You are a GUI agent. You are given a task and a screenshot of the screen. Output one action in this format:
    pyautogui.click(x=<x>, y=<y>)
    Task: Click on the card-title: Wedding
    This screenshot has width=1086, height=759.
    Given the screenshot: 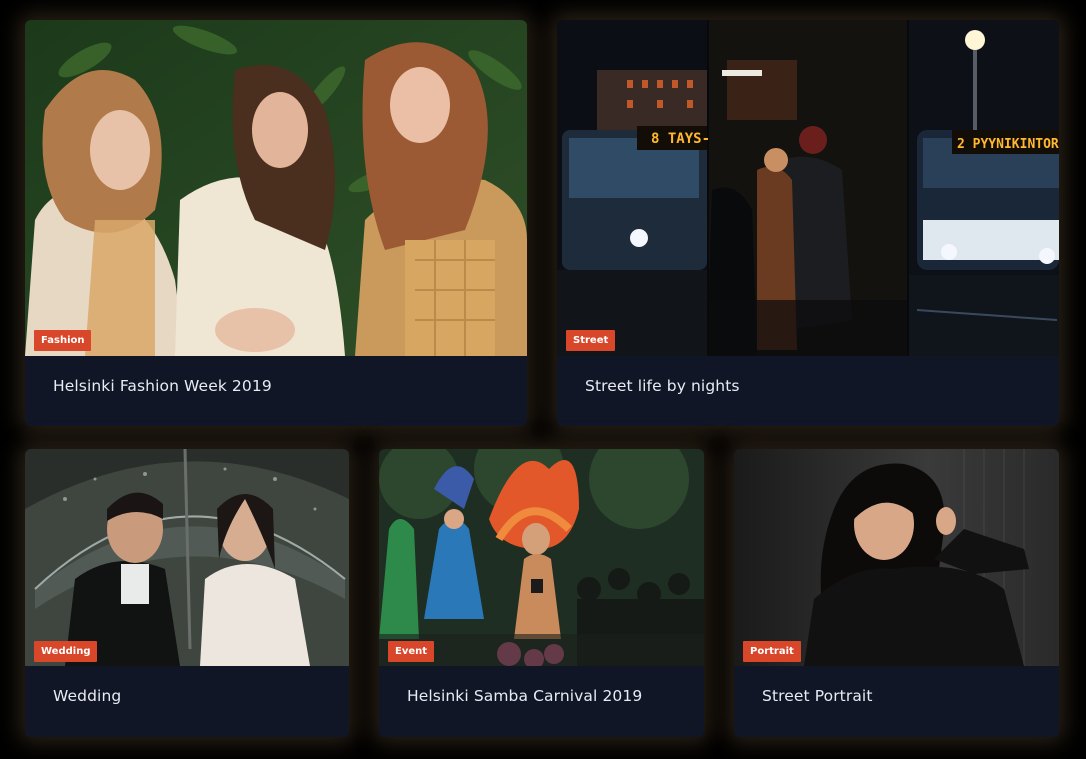 What is the action you would take?
    pyautogui.click(x=87, y=696)
    